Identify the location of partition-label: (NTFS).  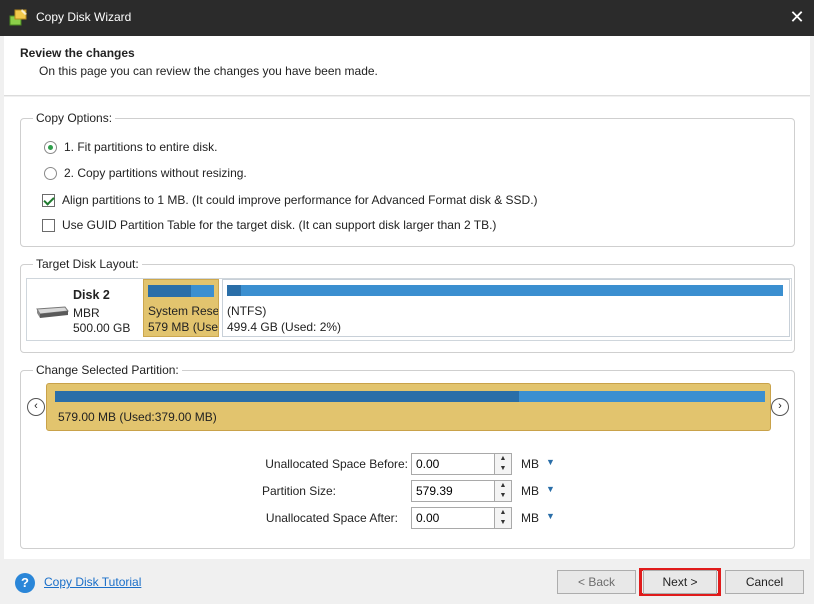
(247, 311).